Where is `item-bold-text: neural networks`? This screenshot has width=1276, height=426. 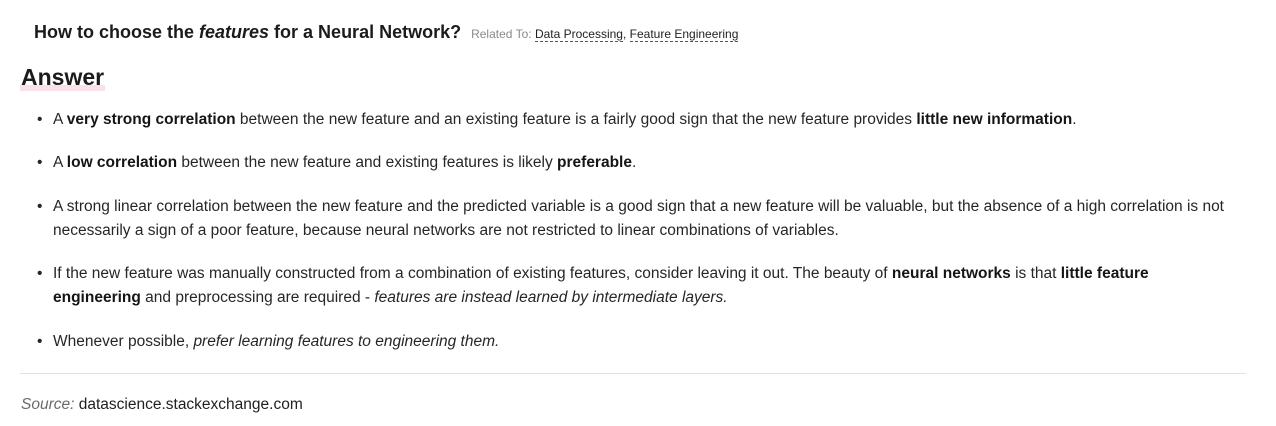
item-bold-text: neural networks is located at coordinates (951, 273).